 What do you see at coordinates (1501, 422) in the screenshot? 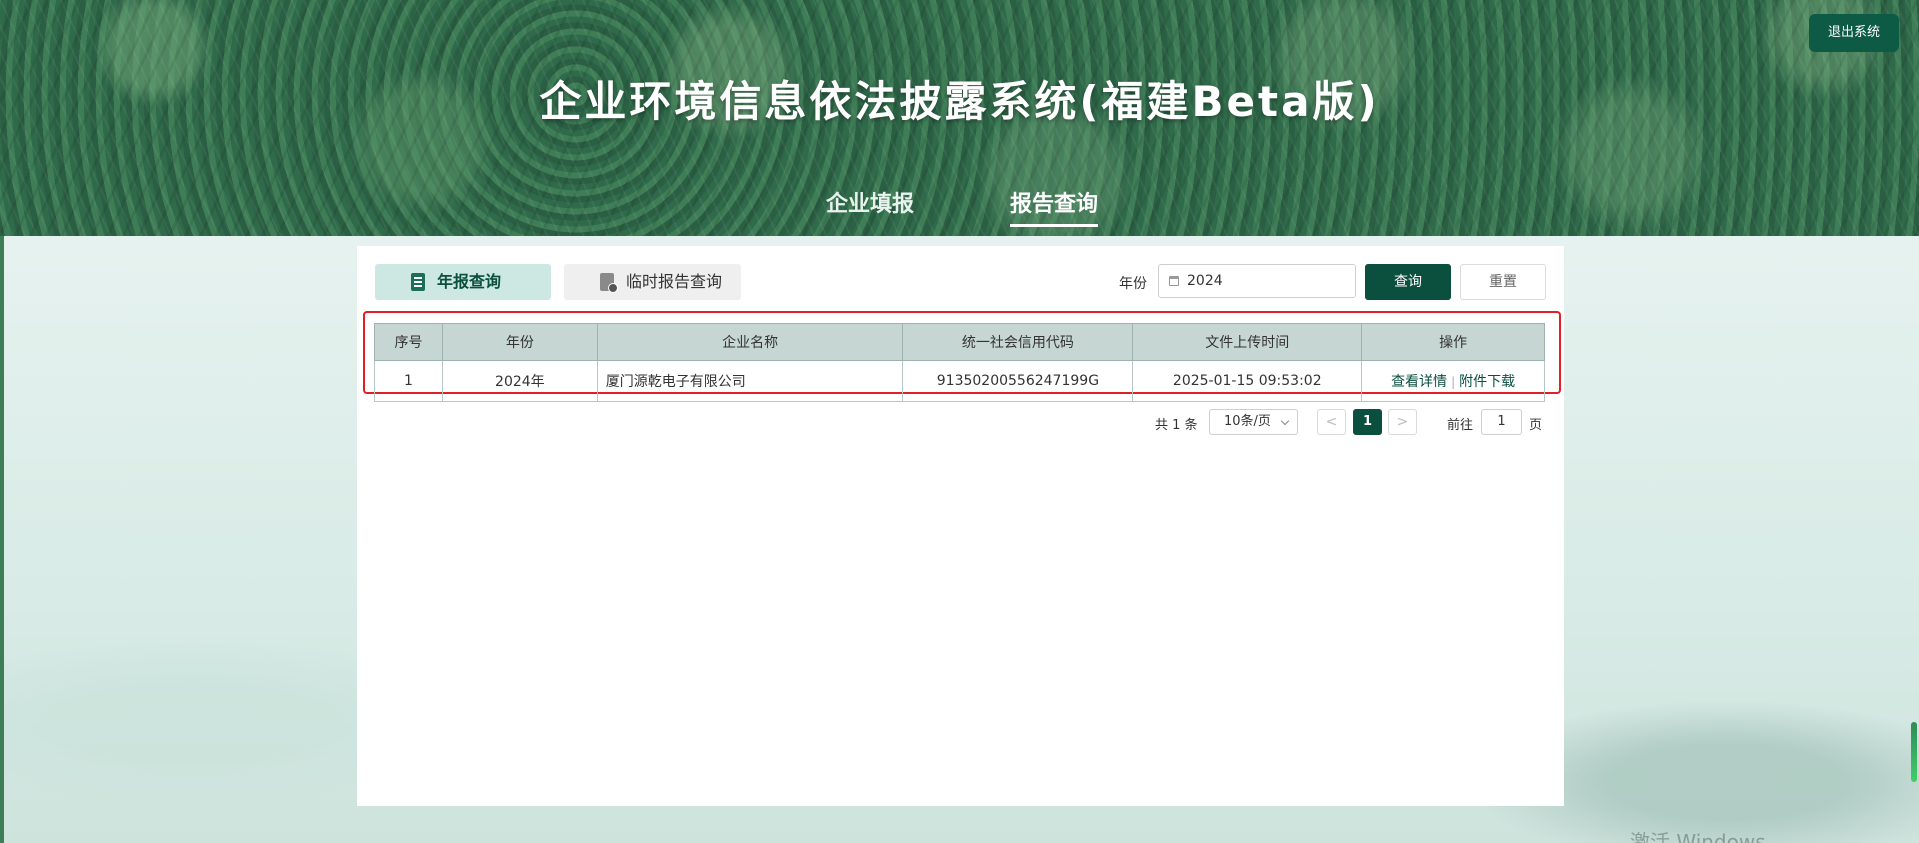
I see `goto-page-input: 1` at bounding box center [1501, 422].